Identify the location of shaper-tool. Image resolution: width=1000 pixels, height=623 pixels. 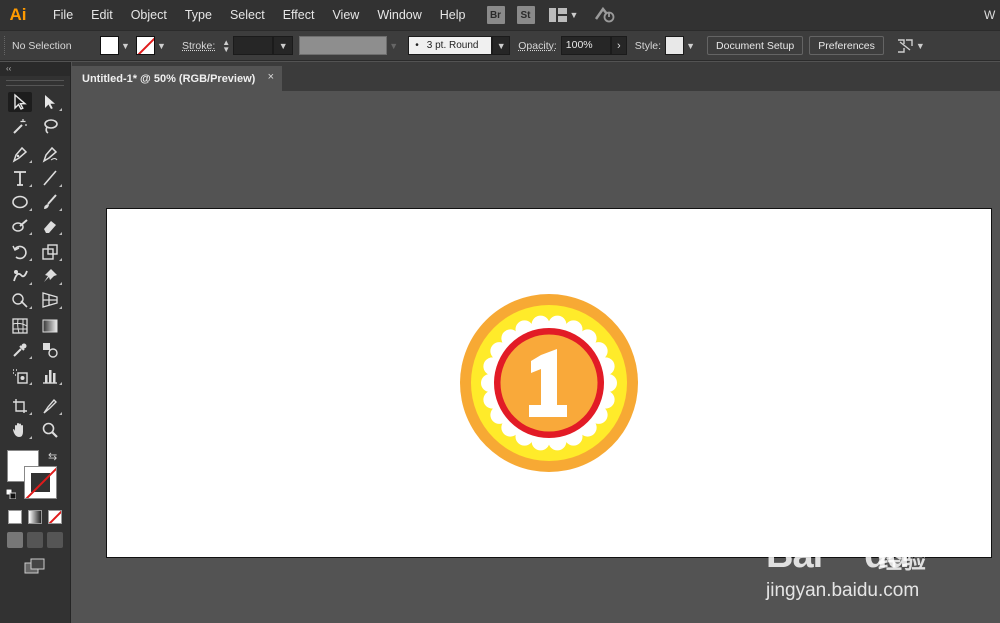
(20, 226).